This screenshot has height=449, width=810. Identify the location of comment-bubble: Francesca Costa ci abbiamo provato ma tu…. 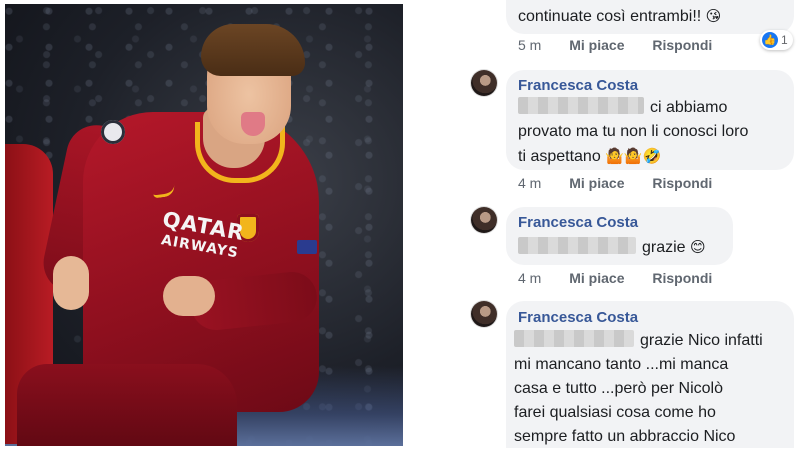
(650, 120).